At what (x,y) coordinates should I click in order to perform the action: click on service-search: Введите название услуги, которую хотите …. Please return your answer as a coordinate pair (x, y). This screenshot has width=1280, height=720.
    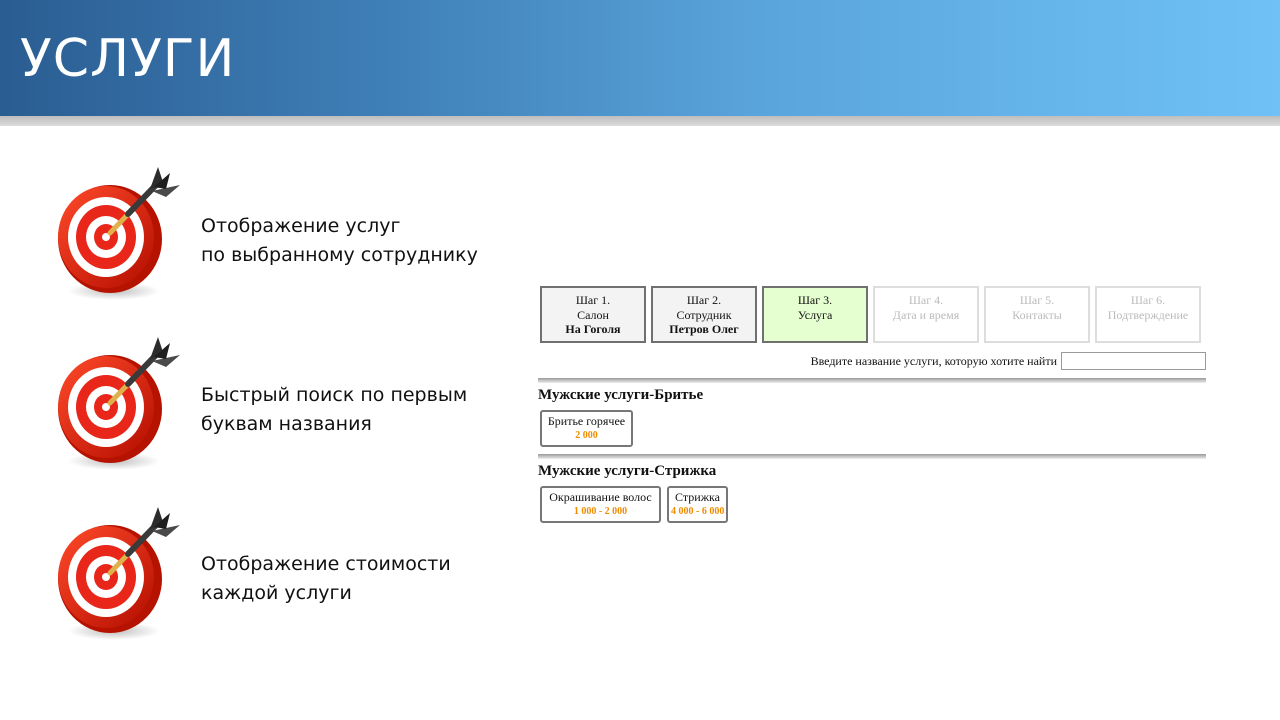
    Looking at the image, I should click on (1008, 361).